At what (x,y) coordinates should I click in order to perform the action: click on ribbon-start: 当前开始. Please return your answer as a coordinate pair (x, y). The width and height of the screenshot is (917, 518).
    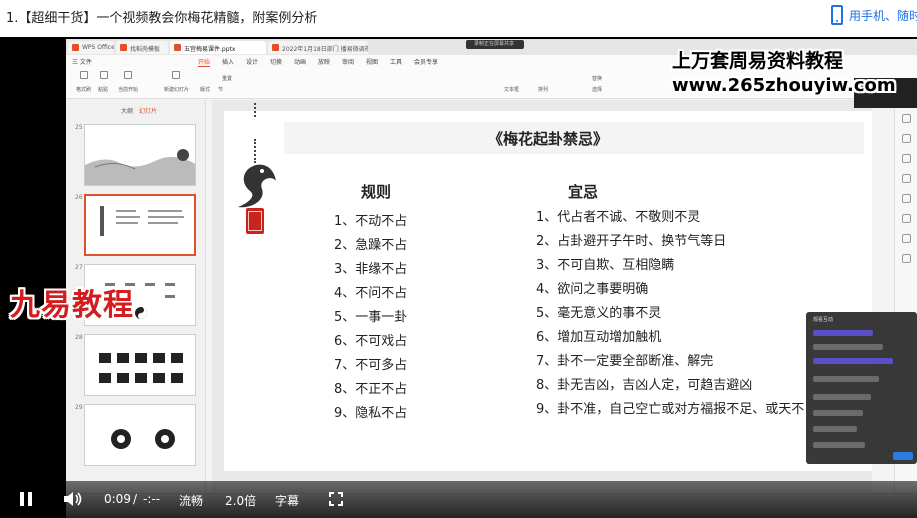
    Looking at the image, I should click on (128, 89).